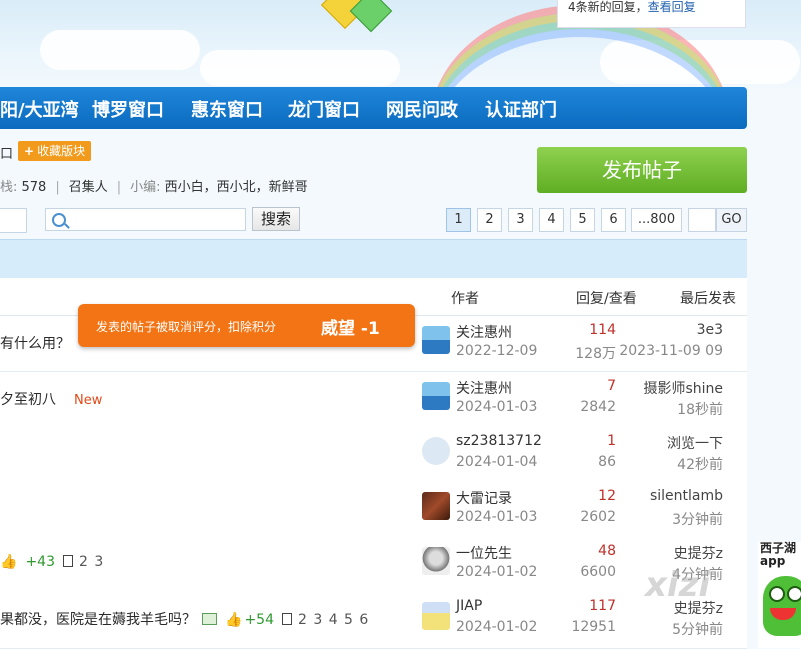  What do you see at coordinates (422, 109) in the screenshot?
I see `nav-item-netizen-politics: 网民问政` at bounding box center [422, 109].